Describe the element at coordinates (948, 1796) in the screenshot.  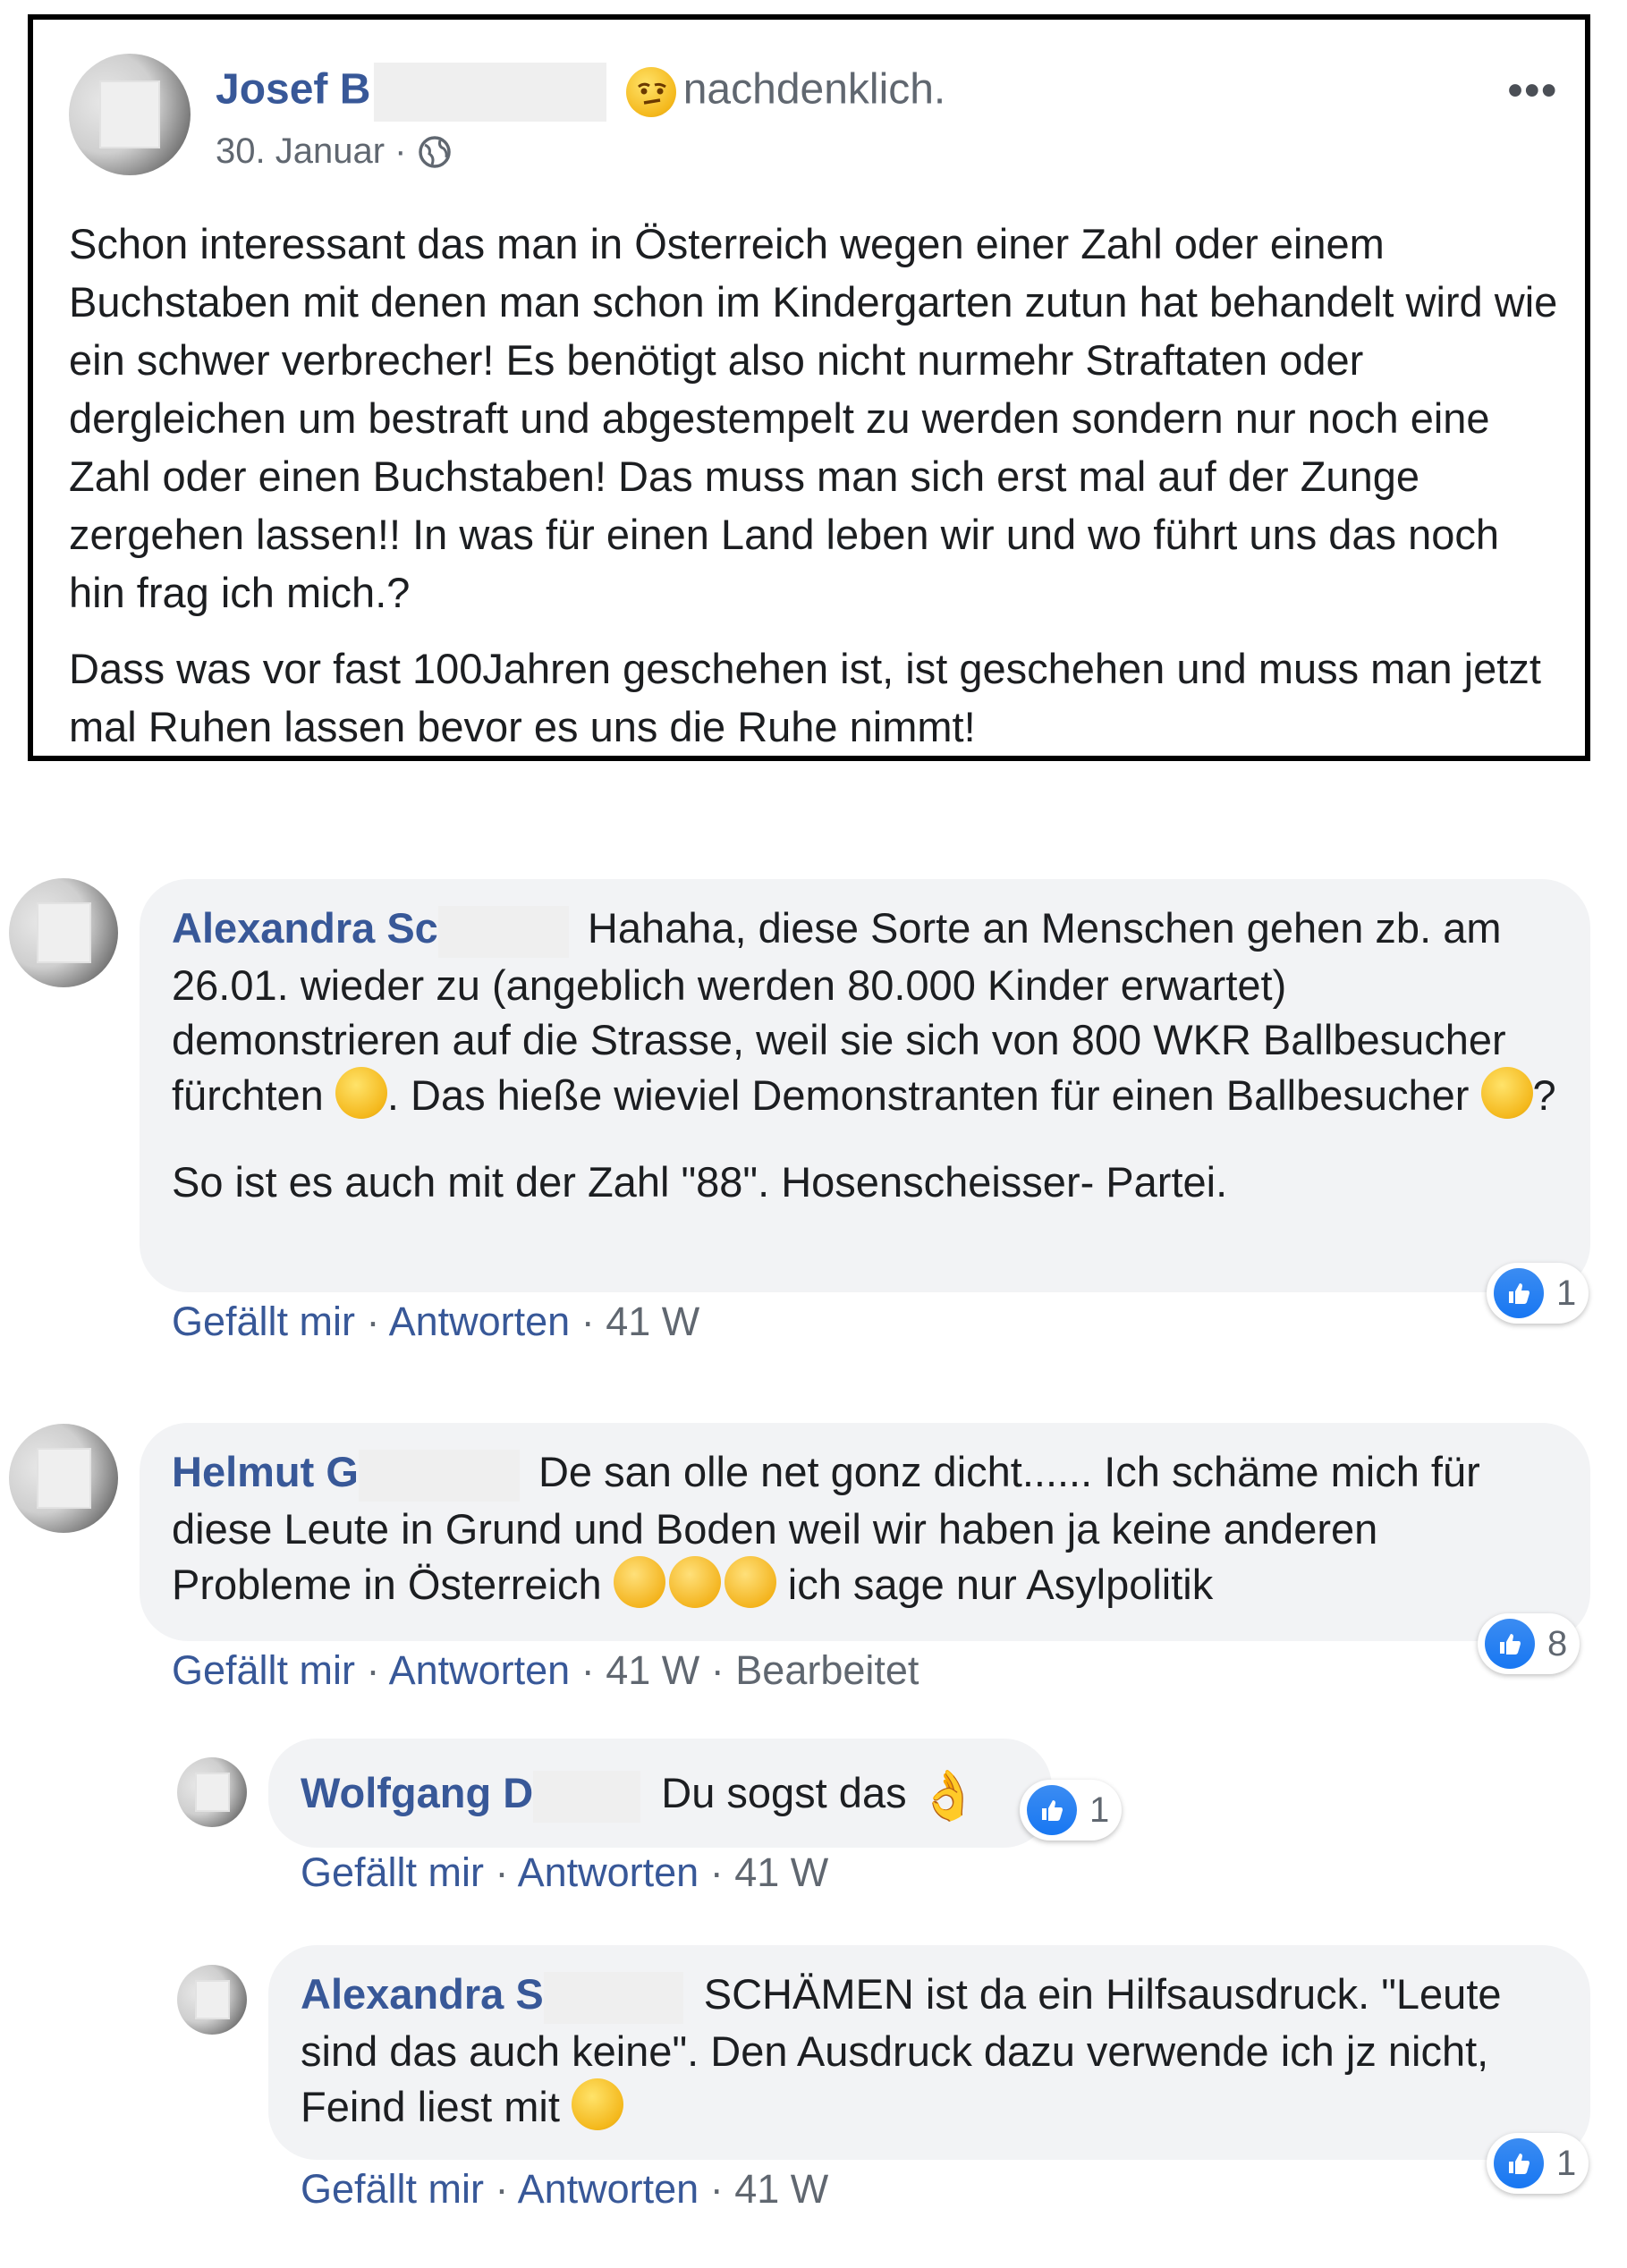
I see `ok-hand-icon: 👌` at that location.